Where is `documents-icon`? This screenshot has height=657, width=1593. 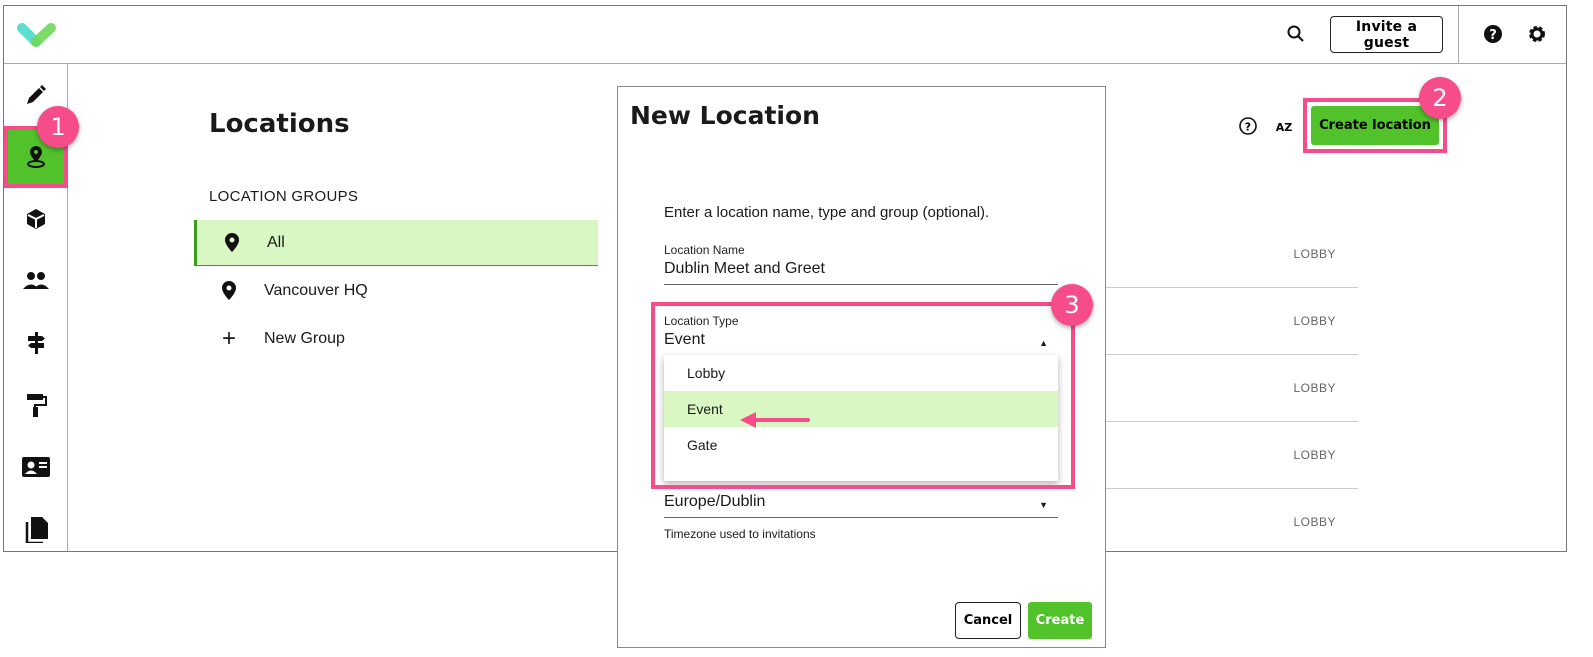
documents-icon is located at coordinates (36, 530).